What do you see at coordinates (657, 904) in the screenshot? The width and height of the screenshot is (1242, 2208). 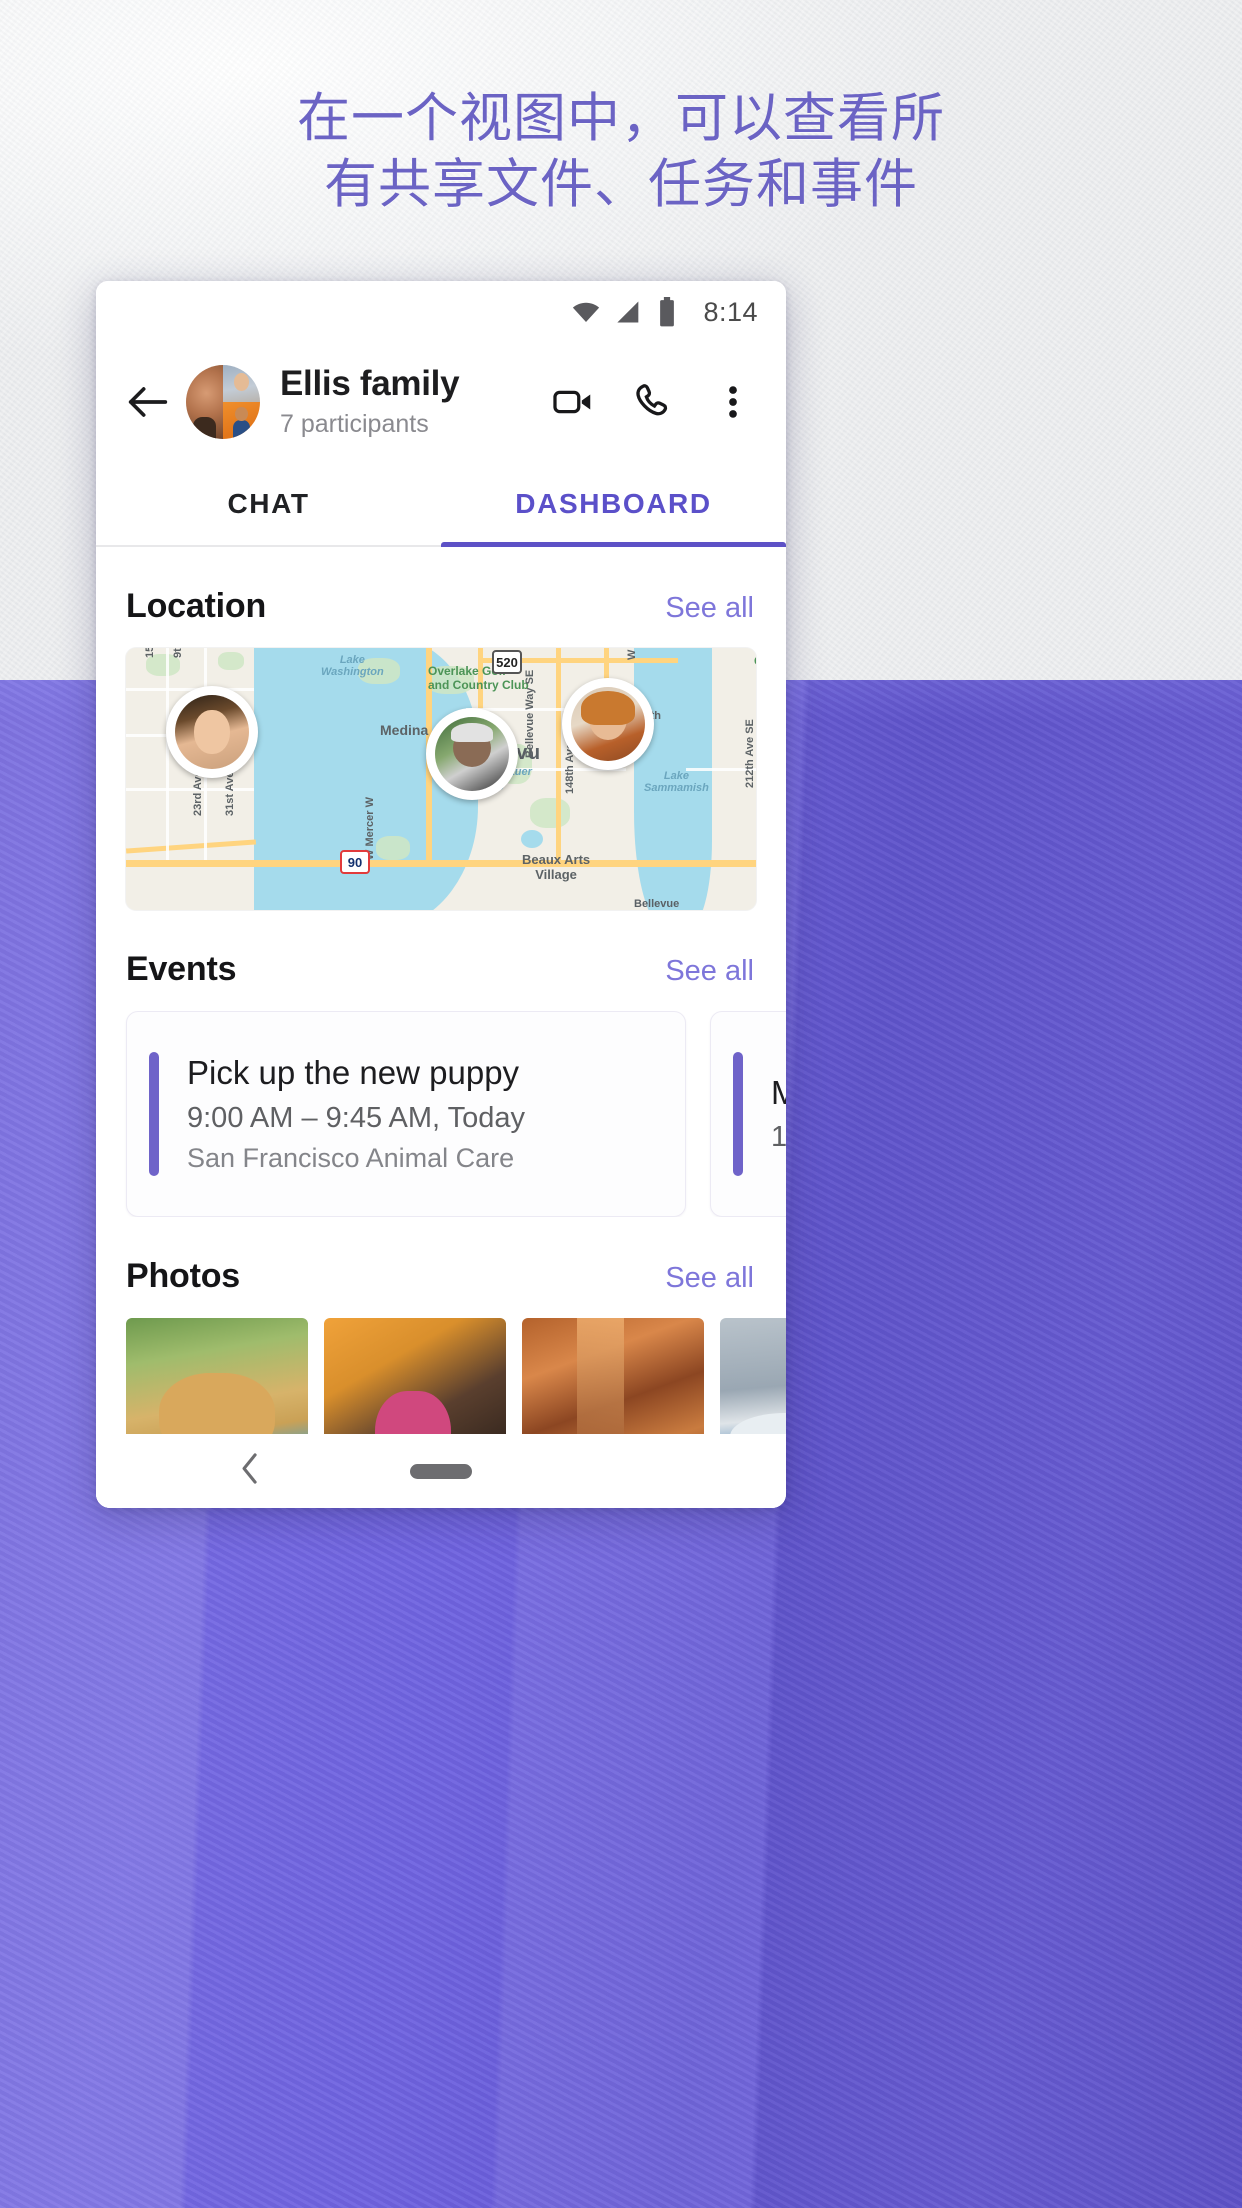 I see `map-label-bellevue-small: Bellevue` at bounding box center [657, 904].